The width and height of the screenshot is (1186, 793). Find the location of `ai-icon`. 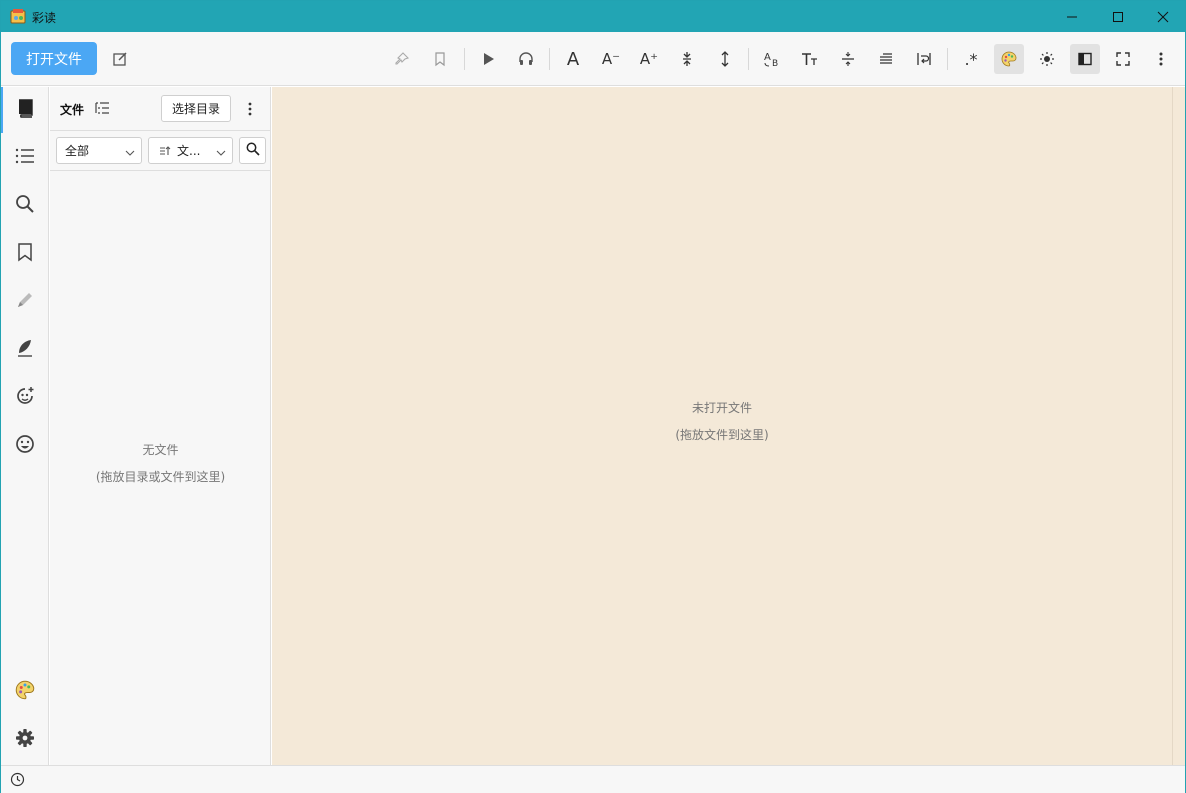

ai-icon is located at coordinates (25, 398).